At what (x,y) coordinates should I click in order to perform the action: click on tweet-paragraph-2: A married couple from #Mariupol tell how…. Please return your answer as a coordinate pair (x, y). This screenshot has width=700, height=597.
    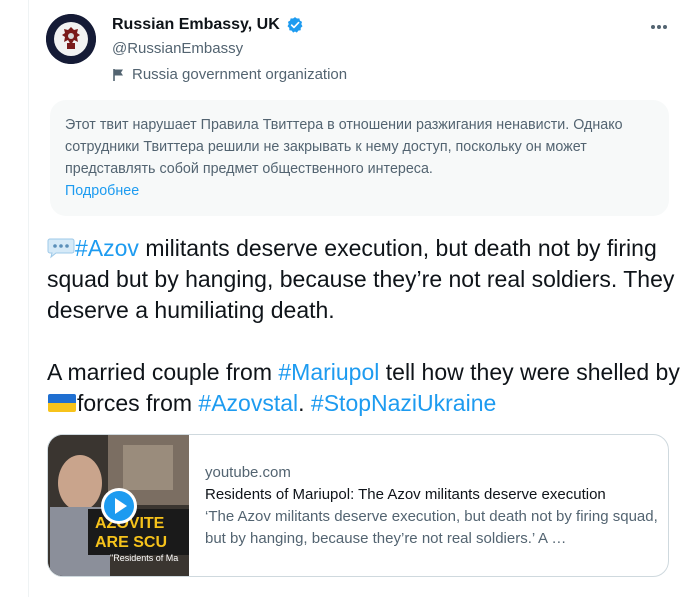
    Looking at the image, I should click on (367, 388).